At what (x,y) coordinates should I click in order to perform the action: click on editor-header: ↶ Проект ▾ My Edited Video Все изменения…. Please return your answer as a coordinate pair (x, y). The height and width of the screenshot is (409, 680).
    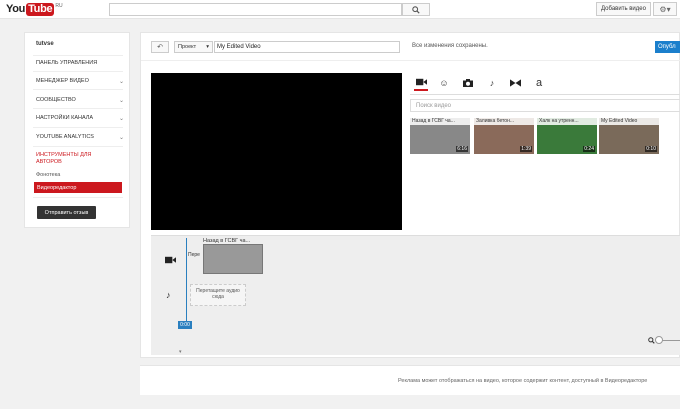
    Looking at the image, I should click on (410, 47).